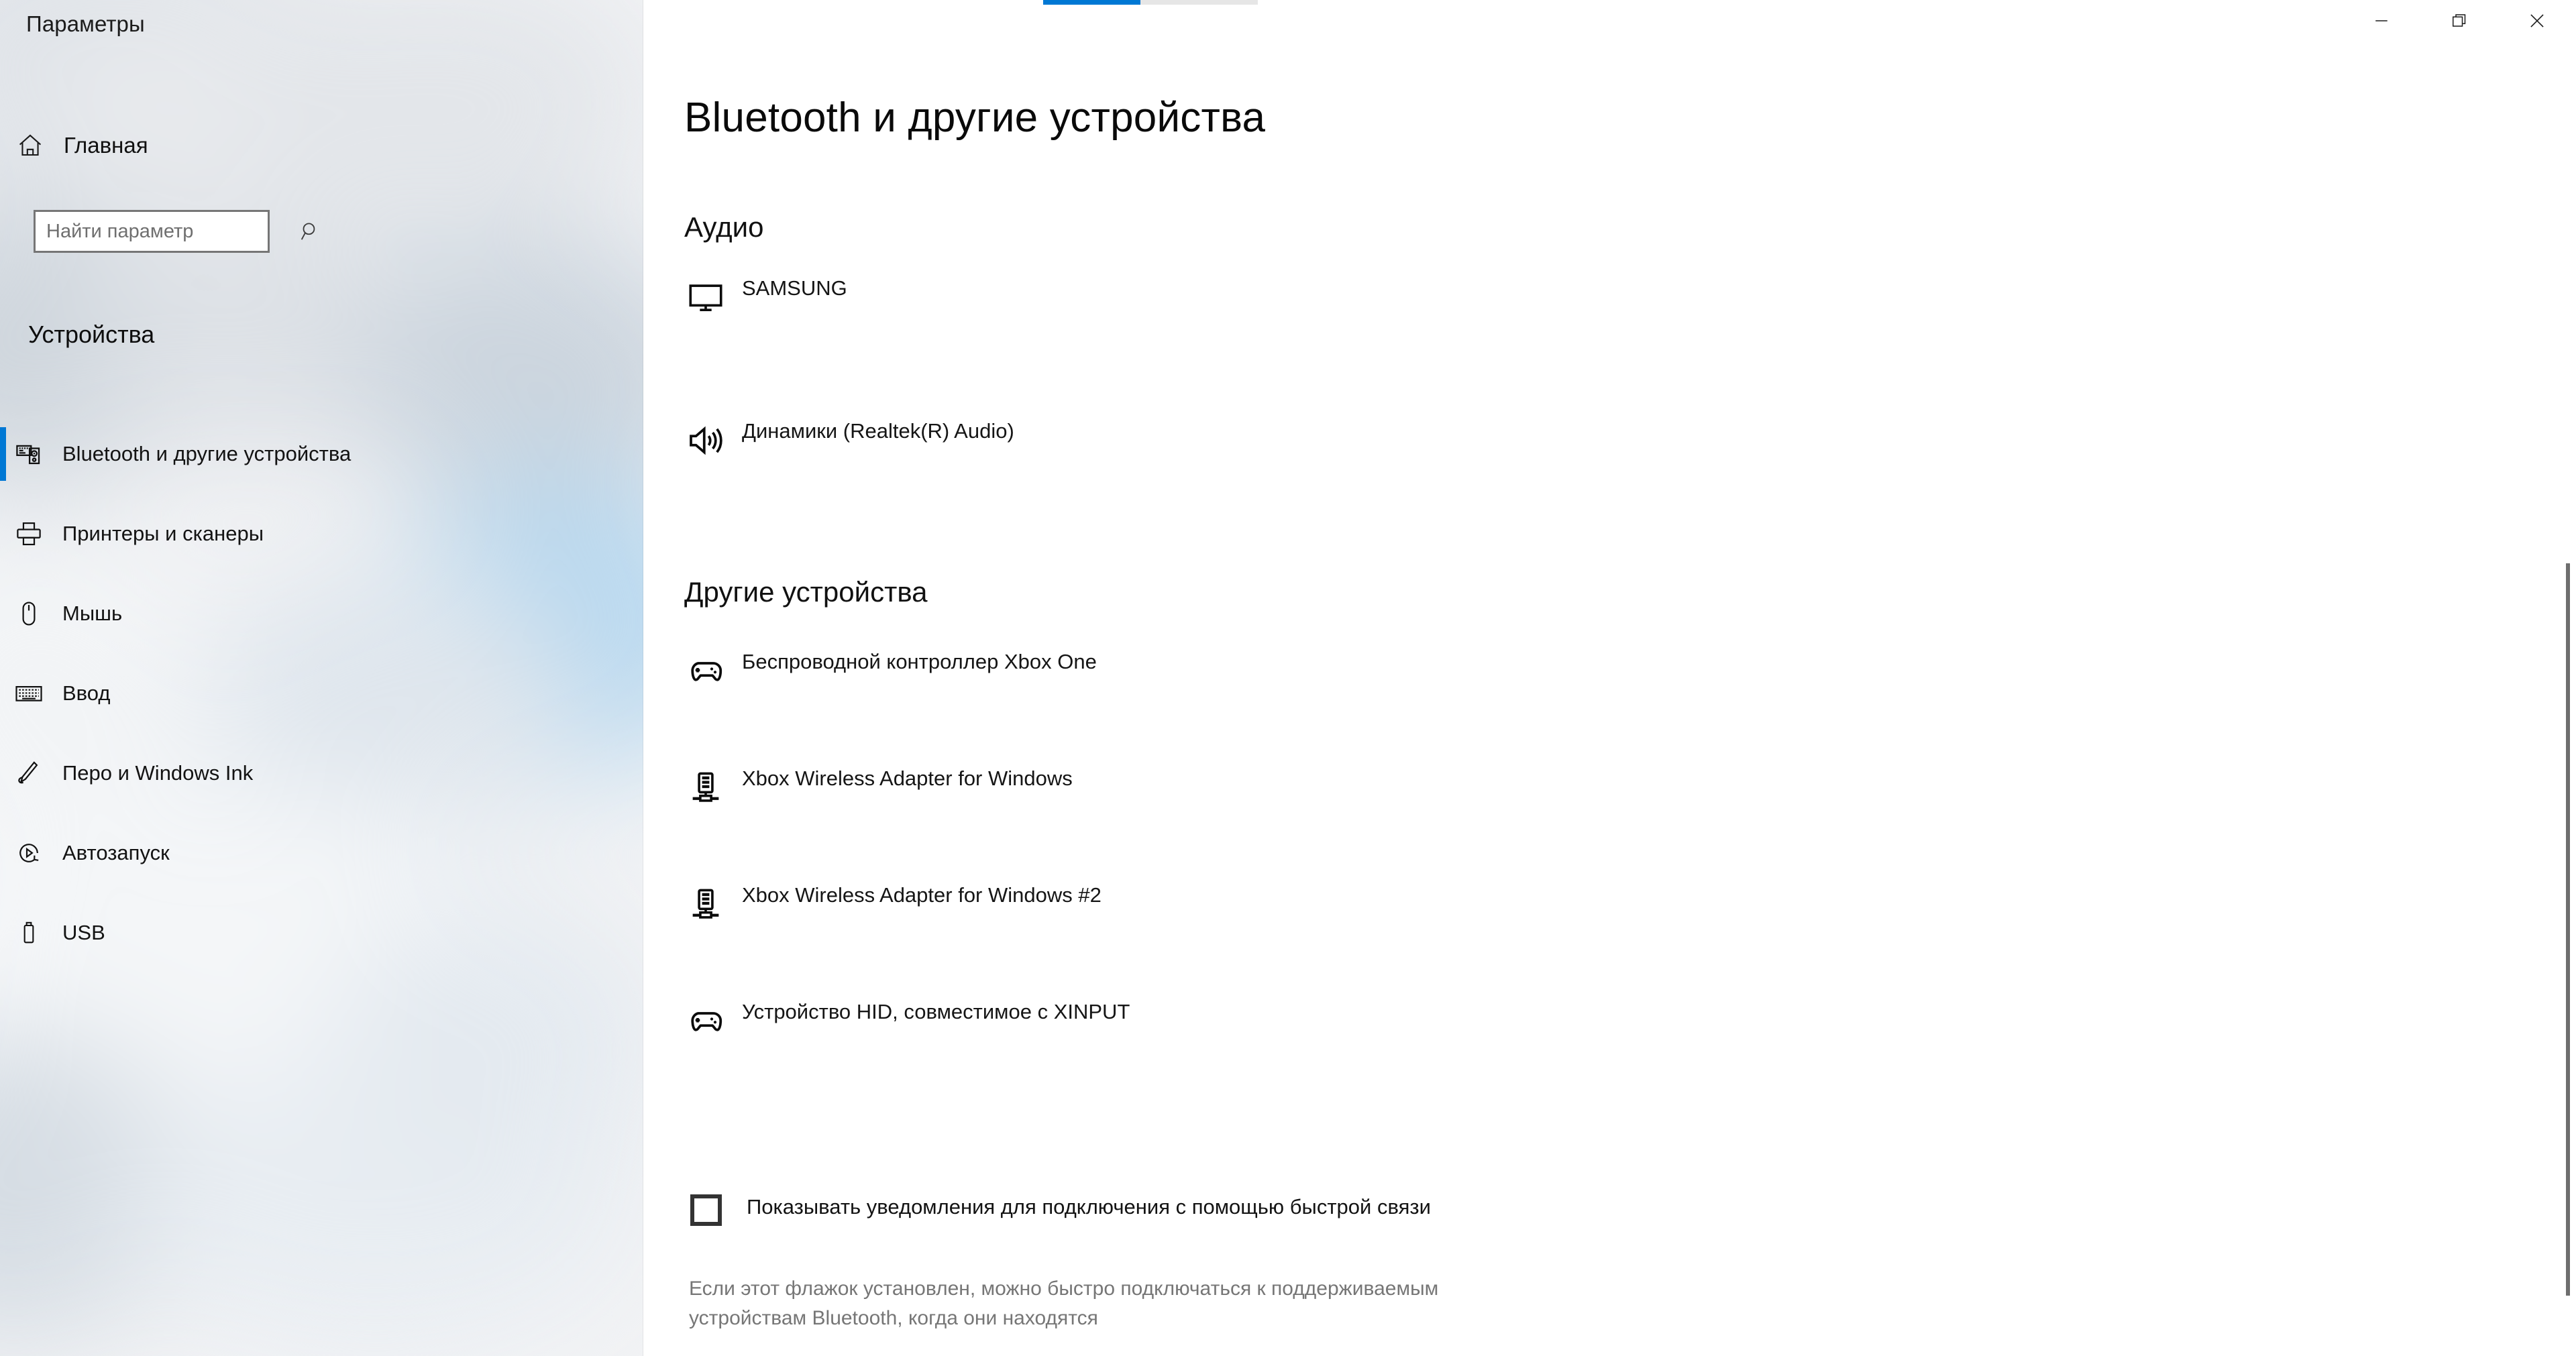 This screenshot has height=1356, width=2576. Describe the element at coordinates (936, 1011) in the screenshot. I see `device-name: Устройство HID, совместимое с XINPUT` at that location.